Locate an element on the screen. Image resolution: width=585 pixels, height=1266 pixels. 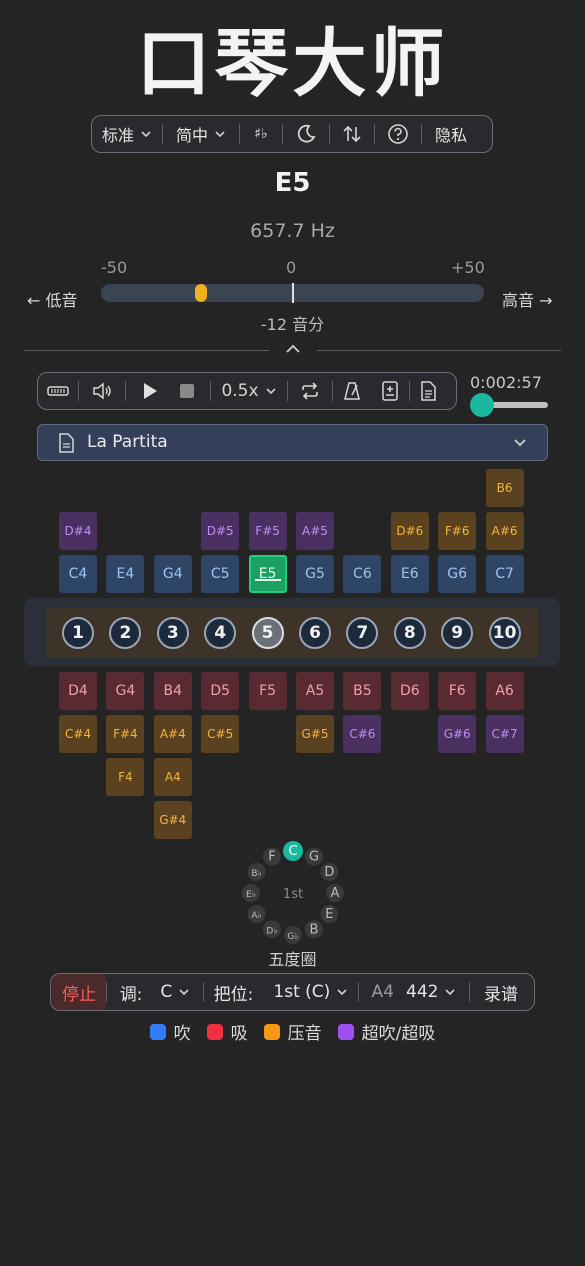
circle-key-G♭: G♭ is located at coordinates (293, 935).